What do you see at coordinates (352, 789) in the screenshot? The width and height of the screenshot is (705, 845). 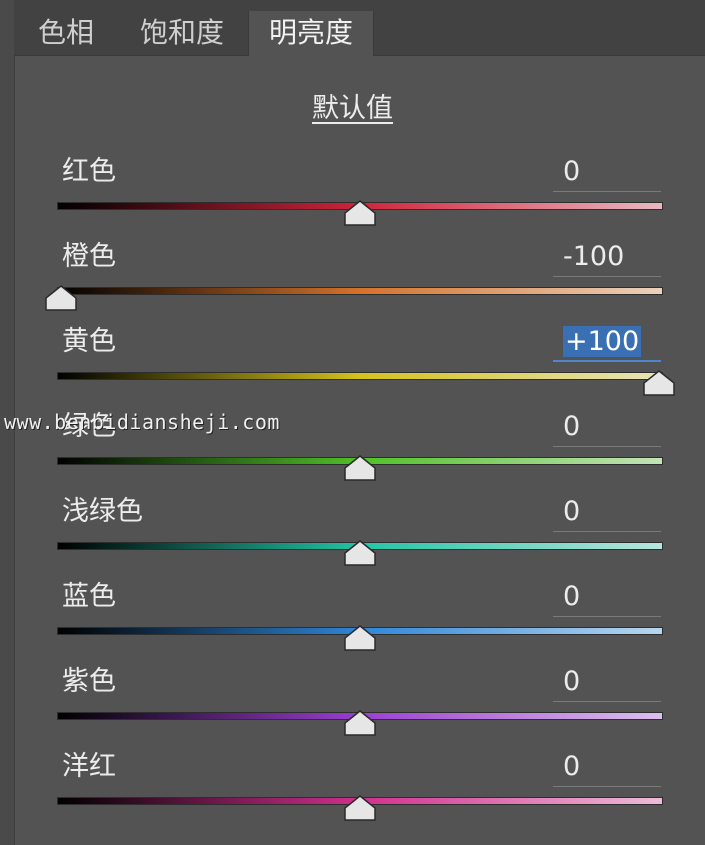 I see `slider-row: 洋红 0` at bounding box center [352, 789].